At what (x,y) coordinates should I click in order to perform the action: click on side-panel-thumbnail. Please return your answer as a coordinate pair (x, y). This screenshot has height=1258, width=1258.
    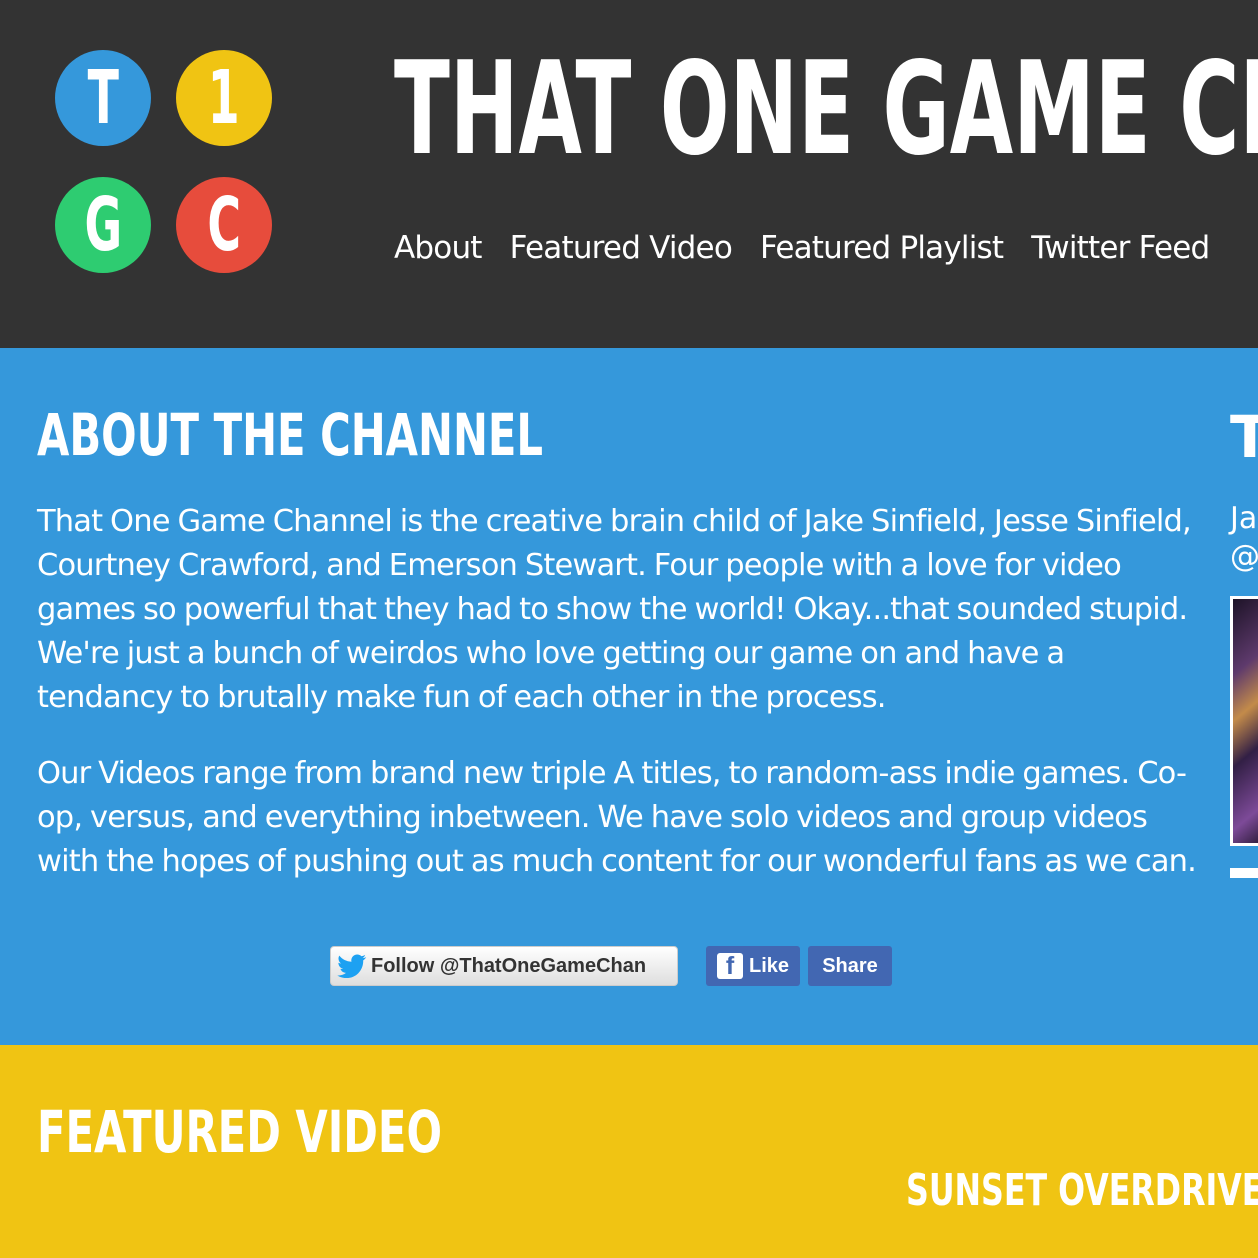
    Looking at the image, I should click on (1244, 721).